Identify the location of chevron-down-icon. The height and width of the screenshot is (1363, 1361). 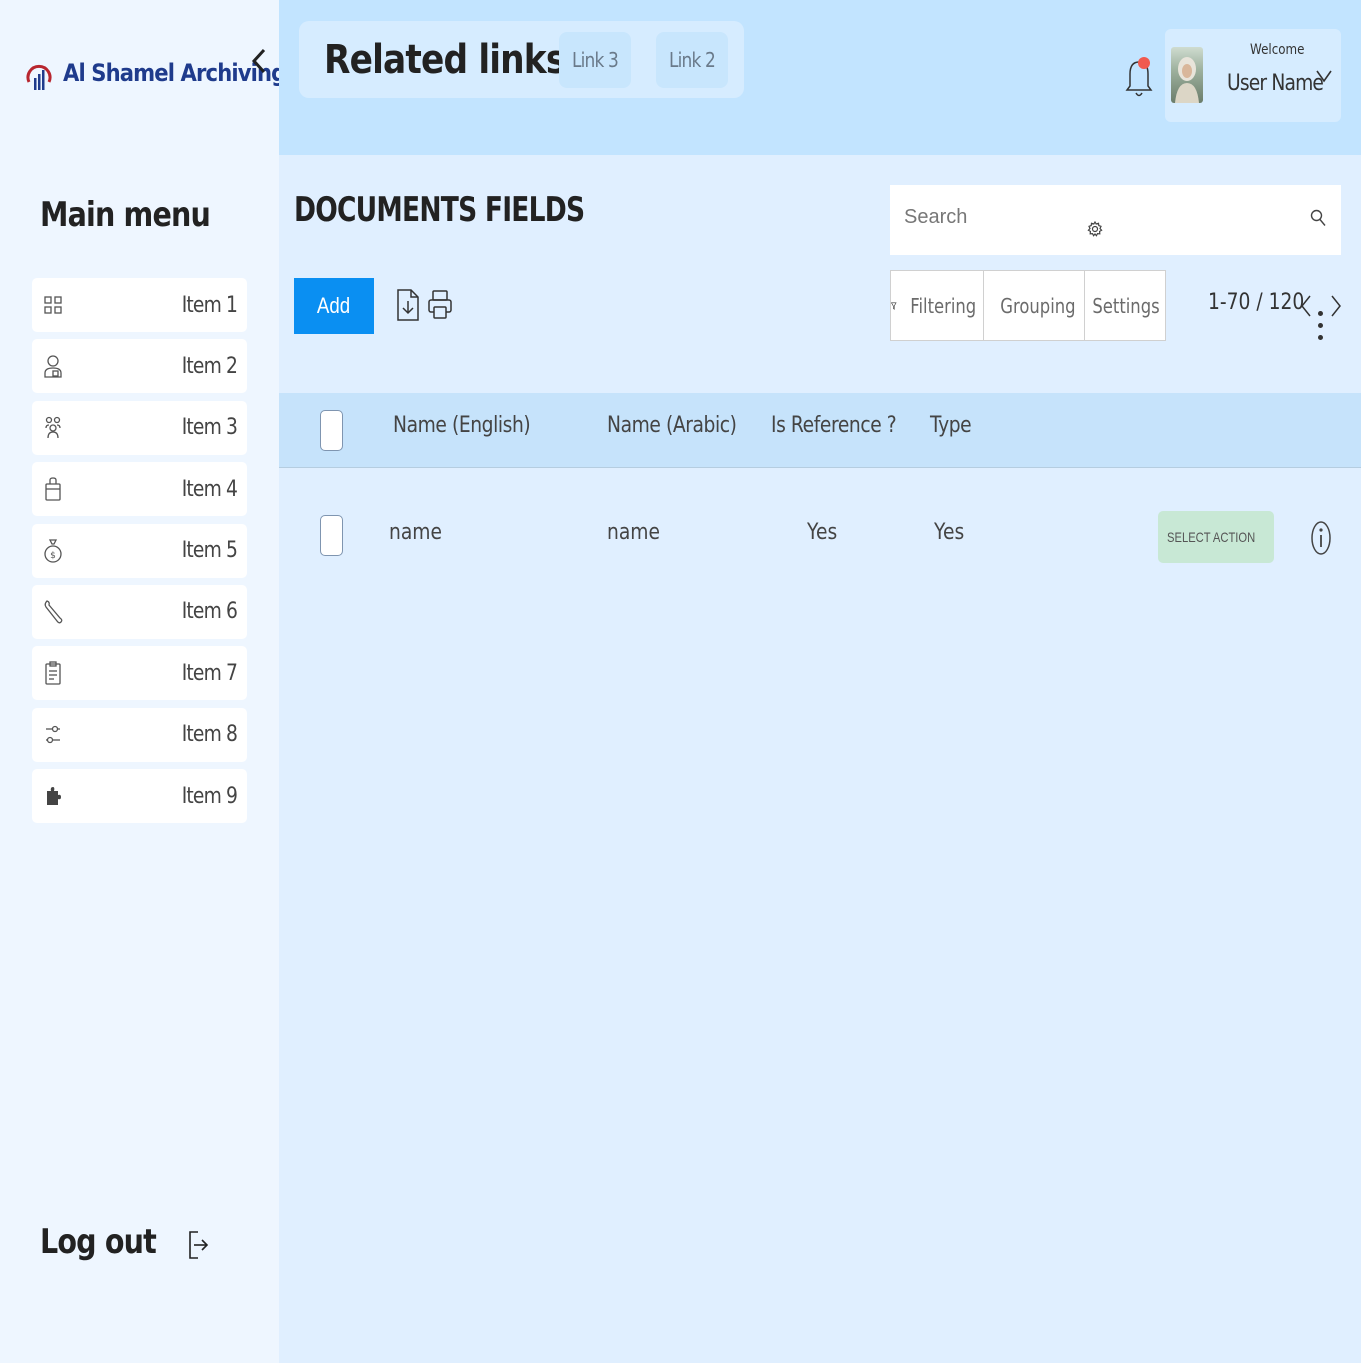
(1324, 76).